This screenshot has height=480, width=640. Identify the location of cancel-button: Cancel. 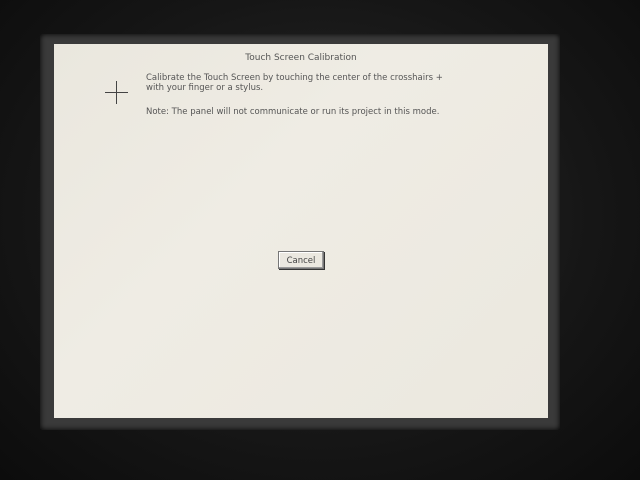
(301, 260).